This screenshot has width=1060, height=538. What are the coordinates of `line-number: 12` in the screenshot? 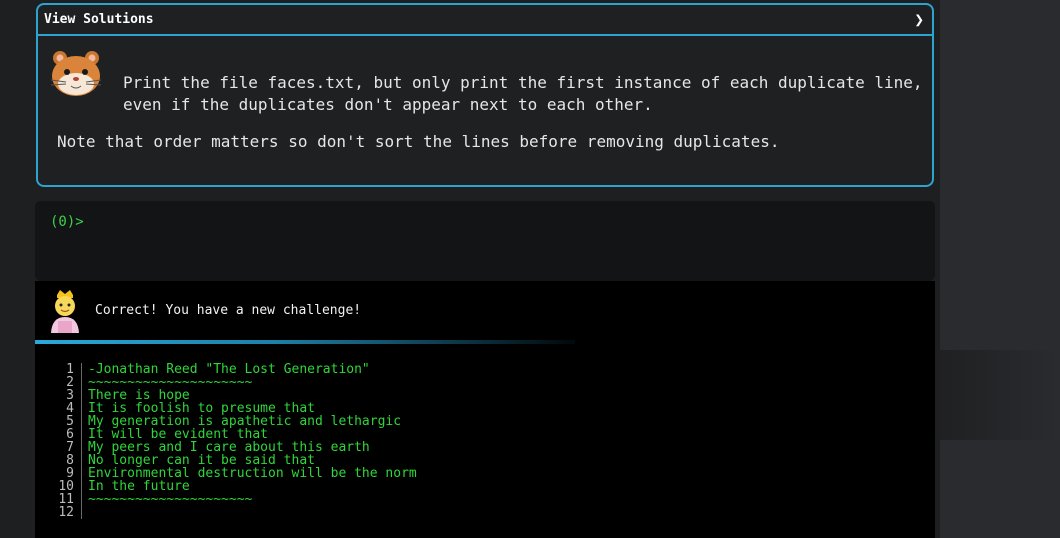 It's located at (66, 512).